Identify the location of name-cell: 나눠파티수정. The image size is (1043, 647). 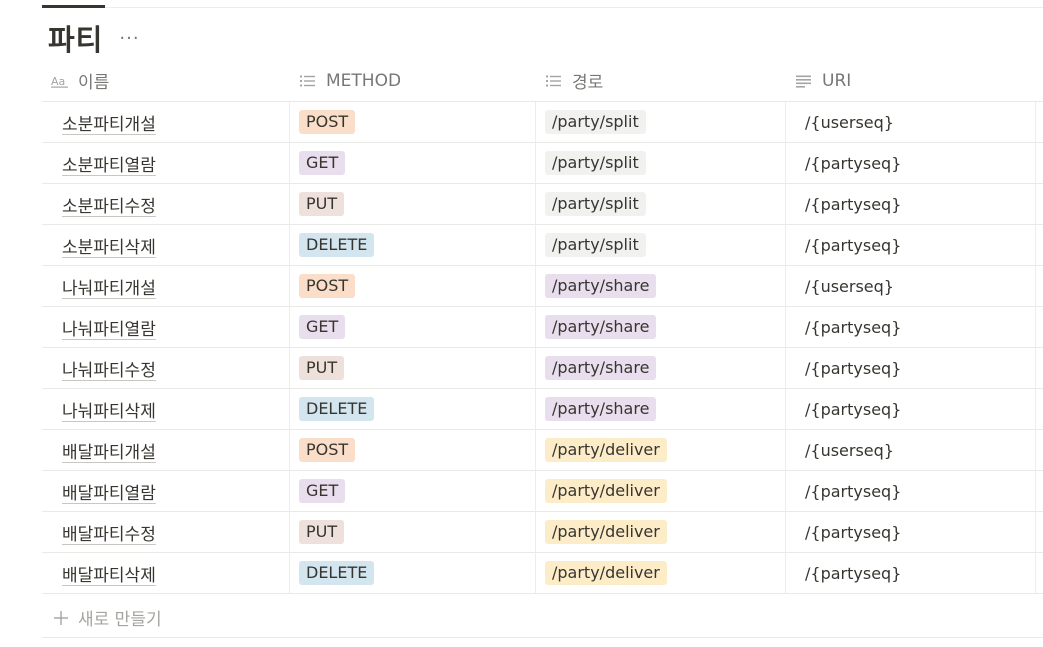
(166, 368).